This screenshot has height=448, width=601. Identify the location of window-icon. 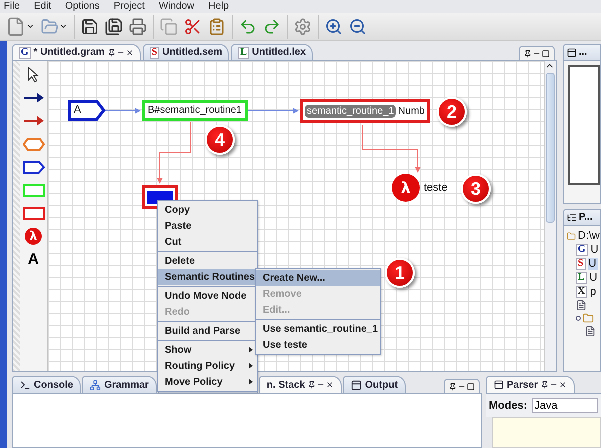
(499, 385).